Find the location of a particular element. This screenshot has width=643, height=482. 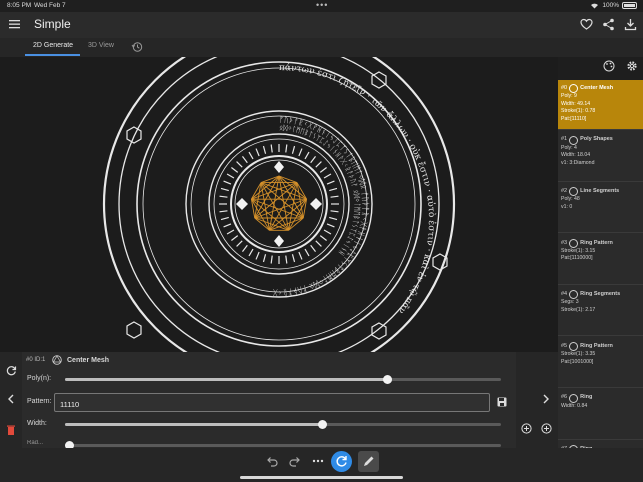

tab-2d-generate: 2D Generate is located at coordinates (53, 45).